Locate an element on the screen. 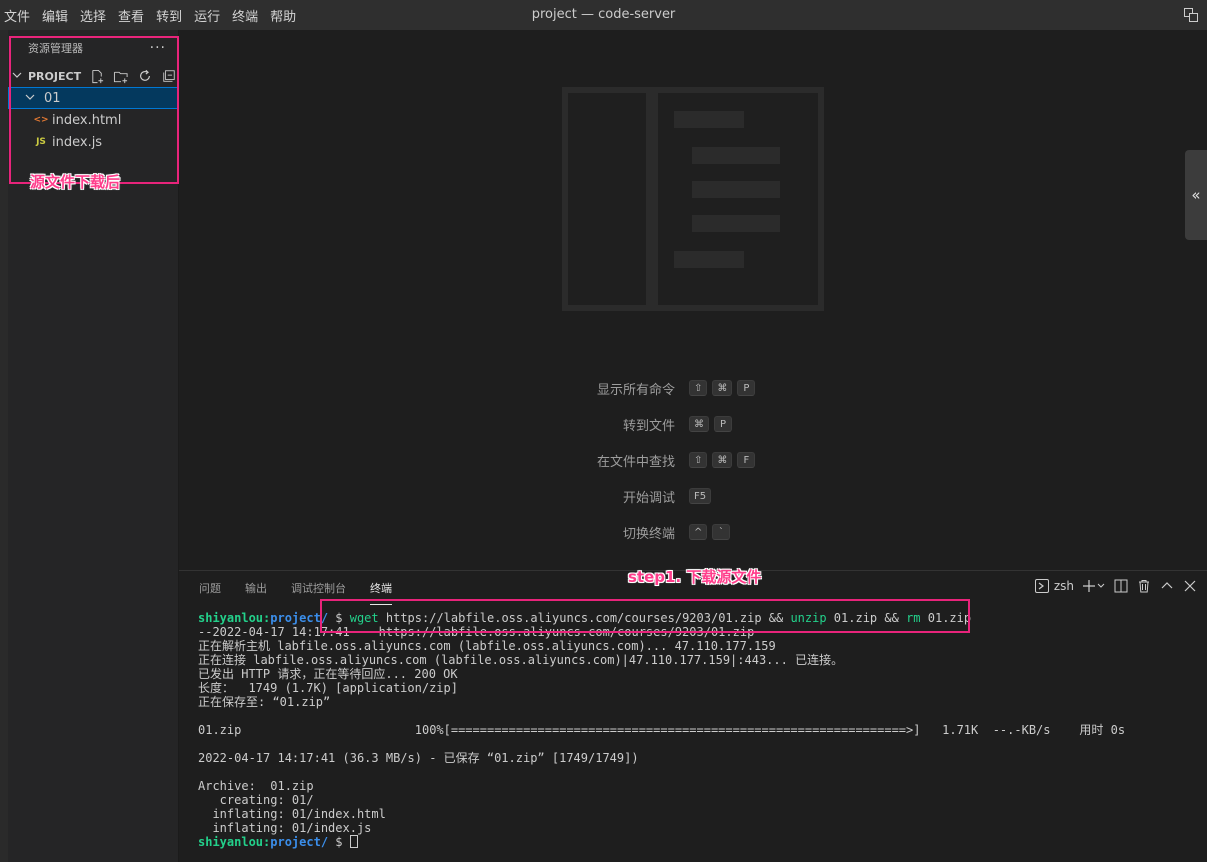 This screenshot has height=862, width=1207. shortcut-label: 在文件中查找 is located at coordinates (635, 462).